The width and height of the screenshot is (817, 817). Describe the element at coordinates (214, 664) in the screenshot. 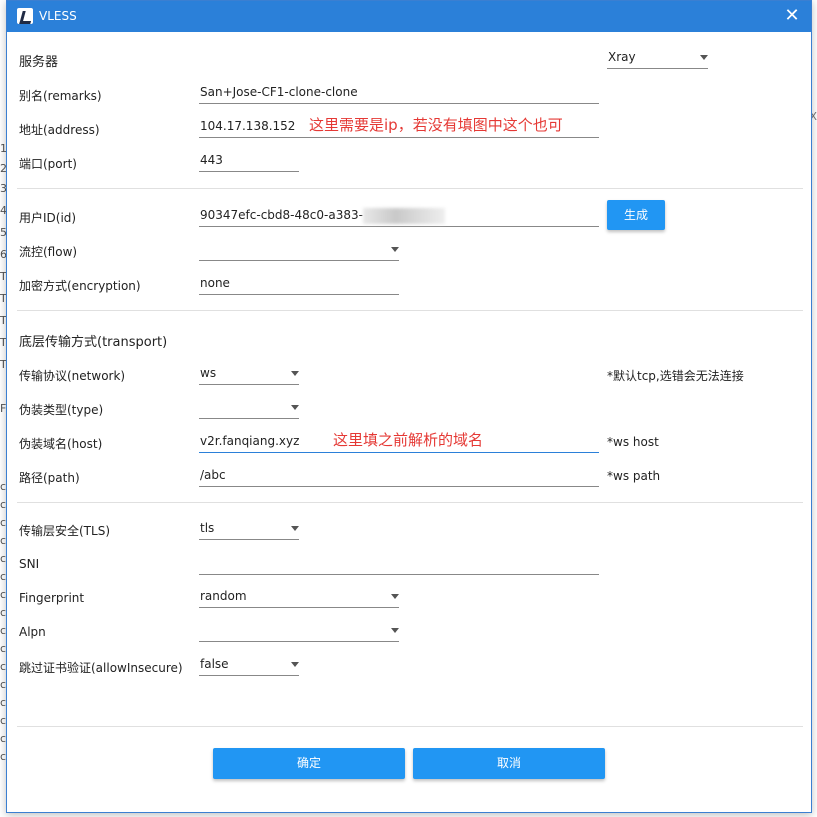

I see `allow-insecure-value: false` at that location.